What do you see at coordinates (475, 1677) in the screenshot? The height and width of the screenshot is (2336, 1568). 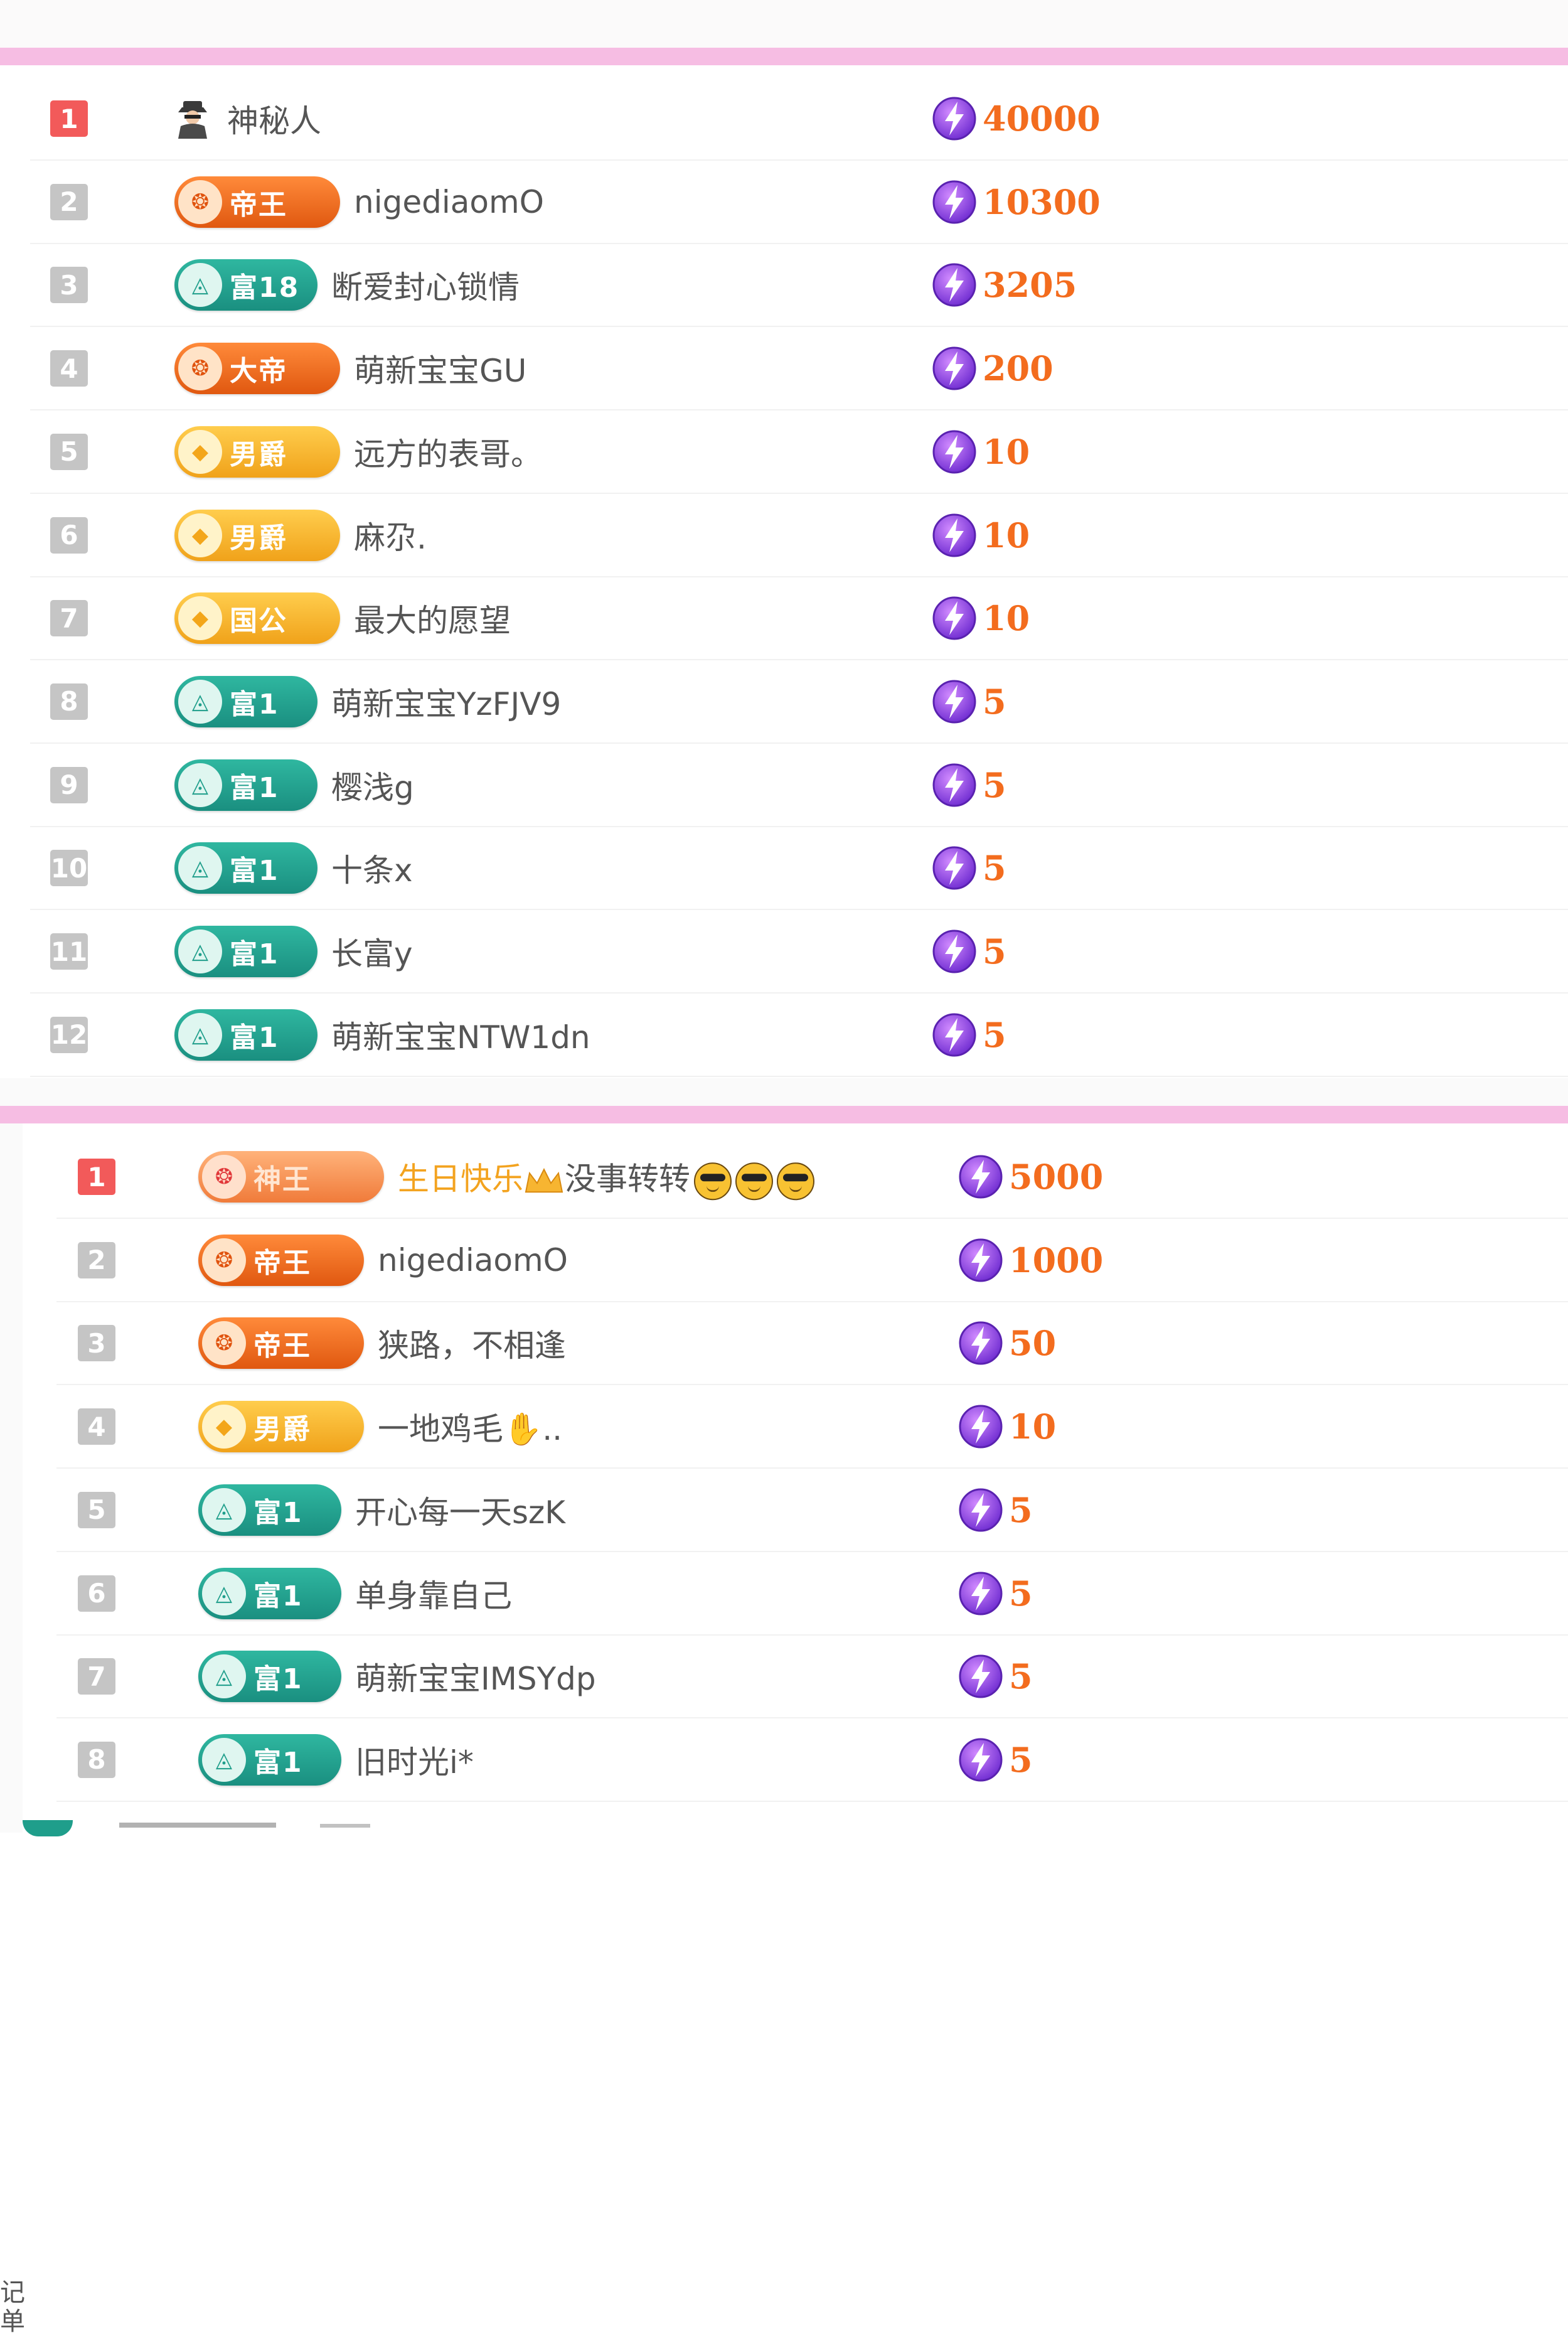 I see `username: 萌新宝宝IMSYdp` at bounding box center [475, 1677].